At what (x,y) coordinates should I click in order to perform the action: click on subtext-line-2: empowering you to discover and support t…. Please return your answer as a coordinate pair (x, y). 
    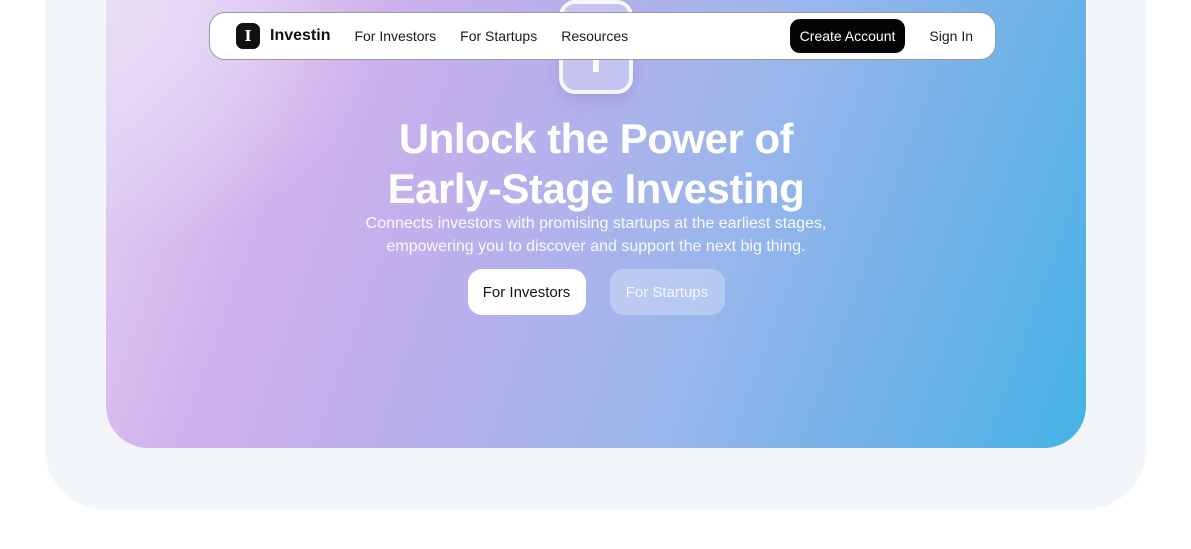
    Looking at the image, I should click on (596, 246).